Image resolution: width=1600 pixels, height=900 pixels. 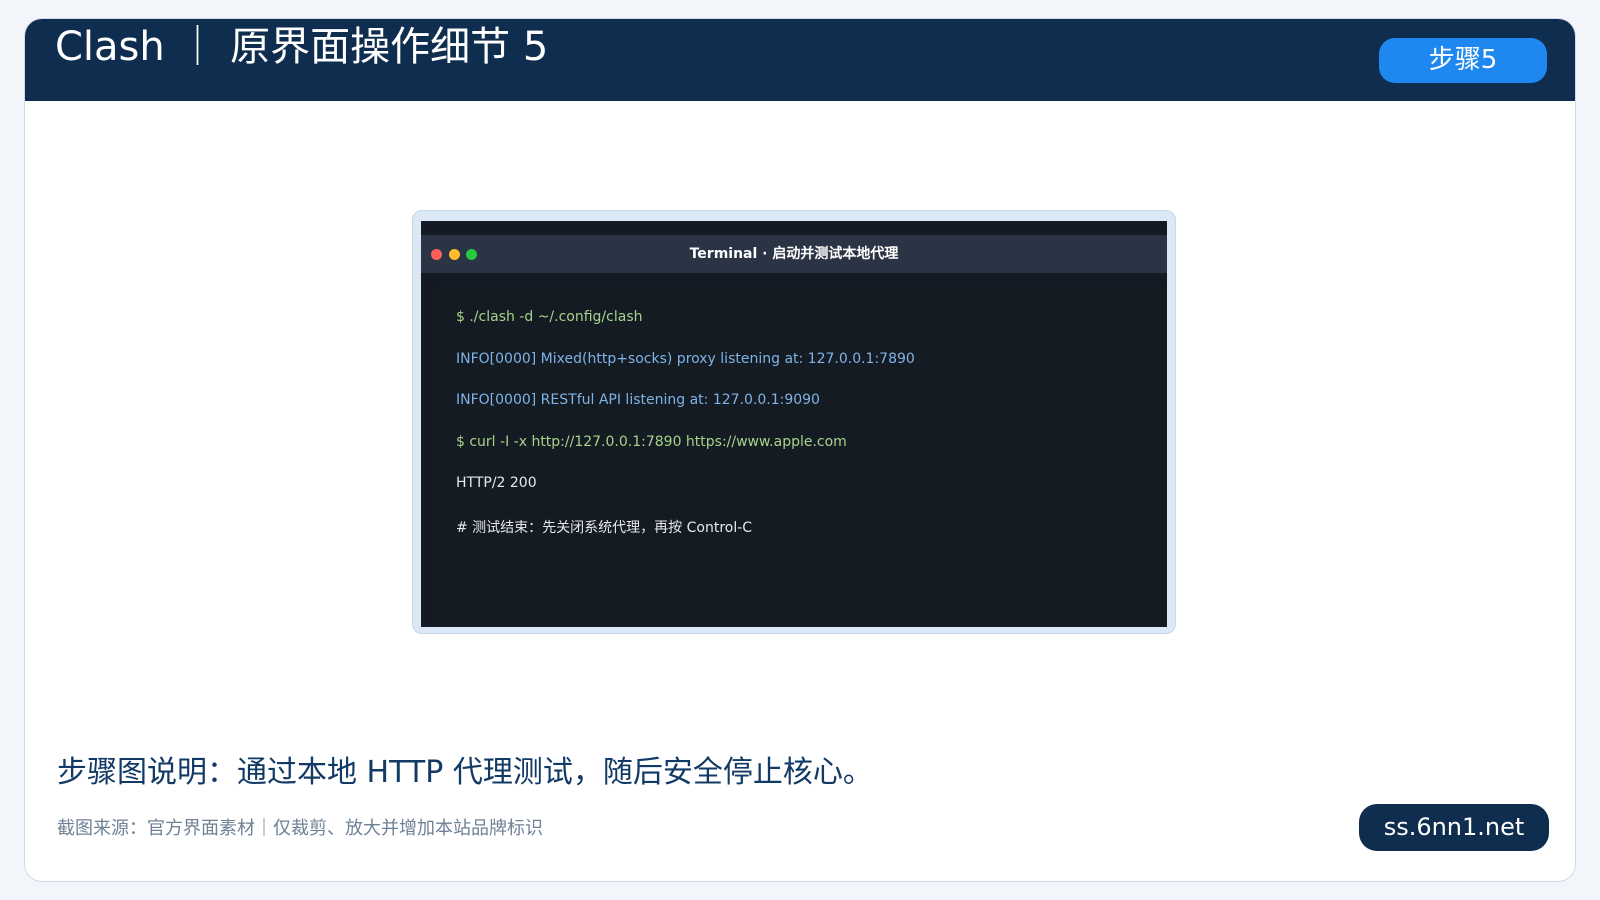 What do you see at coordinates (1454, 827) in the screenshot?
I see `site-badge: ss.6nn1.net` at bounding box center [1454, 827].